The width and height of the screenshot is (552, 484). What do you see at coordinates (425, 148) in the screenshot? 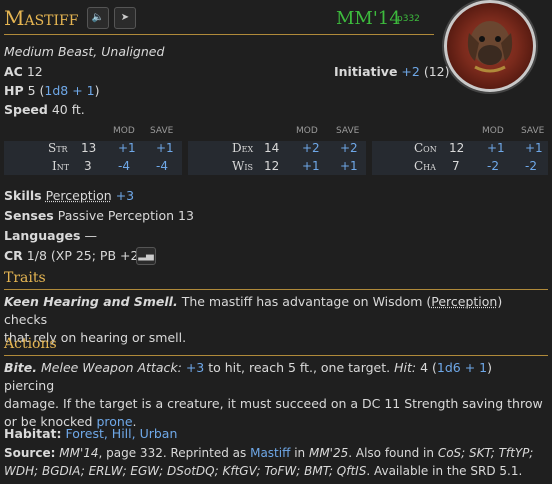
I see `ability-name-con: Con` at bounding box center [425, 148].